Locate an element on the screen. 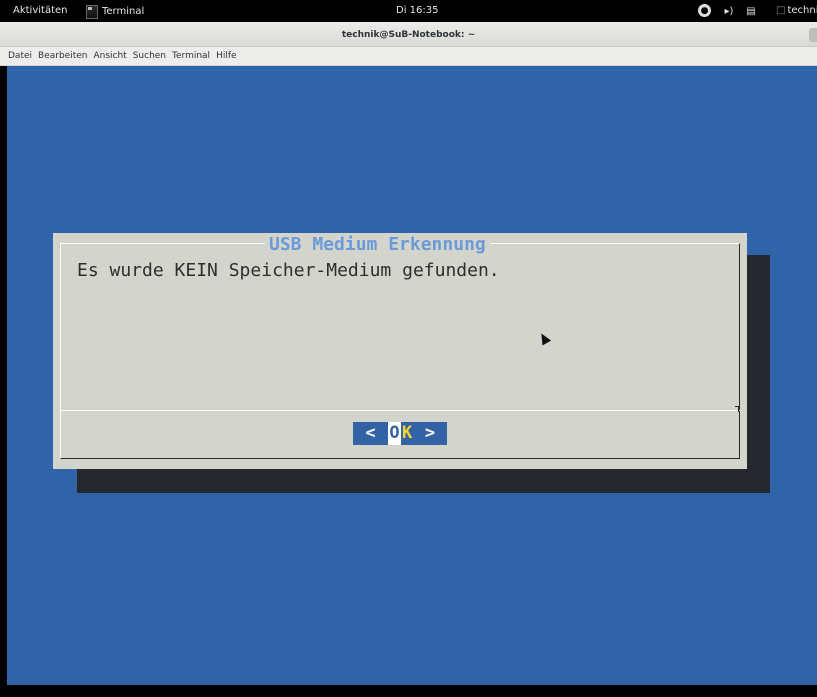 This screenshot has width=817, height=697. volume-icon: ▸) is located at coordinates (729, 11).